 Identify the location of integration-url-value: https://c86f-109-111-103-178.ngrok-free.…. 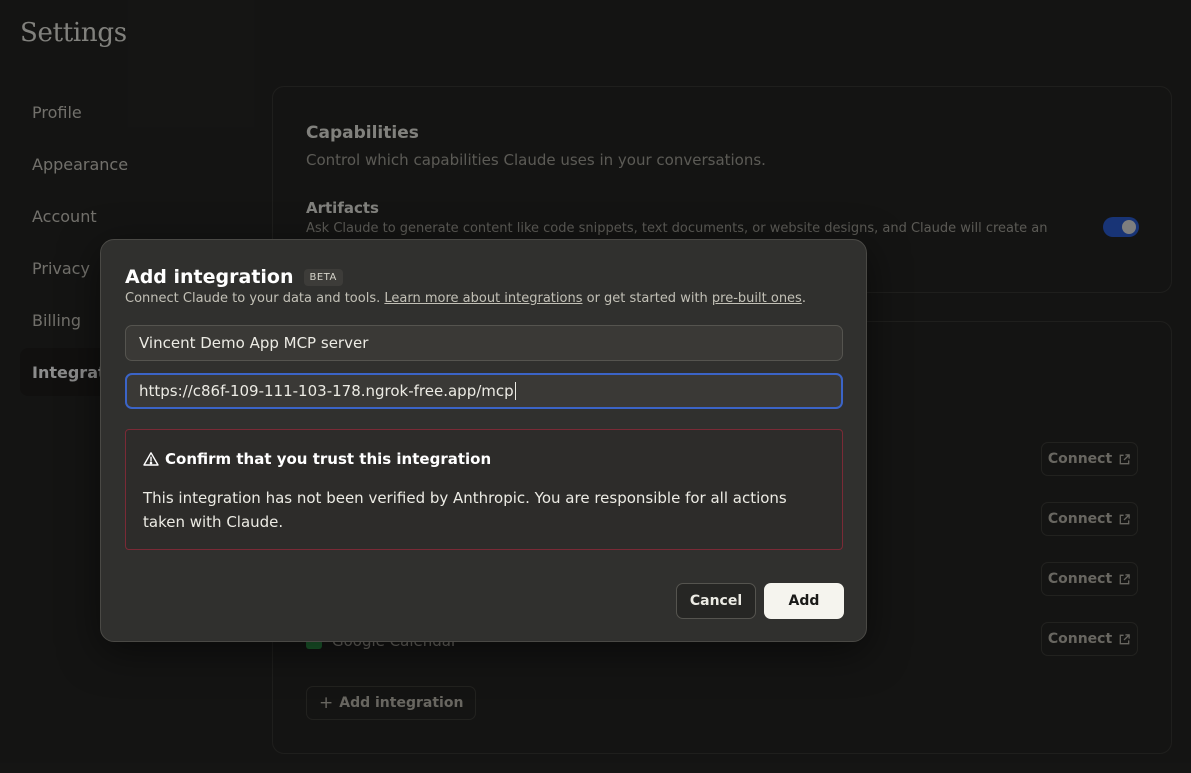
(326, 391).